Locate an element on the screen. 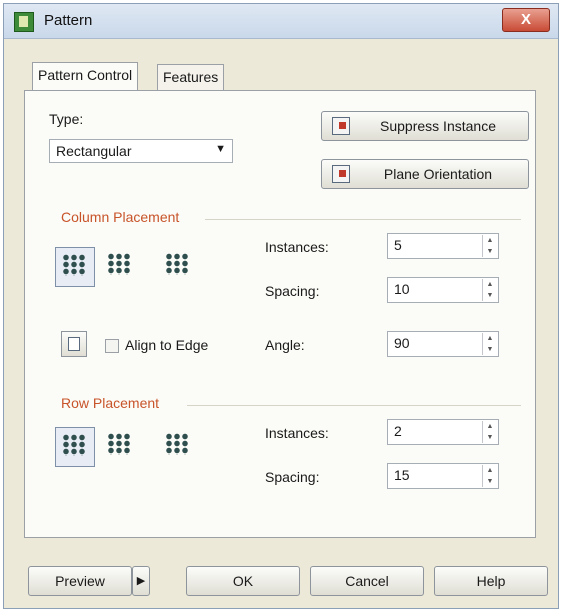 The width and height of the screenshot is (564, 615). column-angle-input: 90 ▲ ▼ is located at coordinates (443, 344).